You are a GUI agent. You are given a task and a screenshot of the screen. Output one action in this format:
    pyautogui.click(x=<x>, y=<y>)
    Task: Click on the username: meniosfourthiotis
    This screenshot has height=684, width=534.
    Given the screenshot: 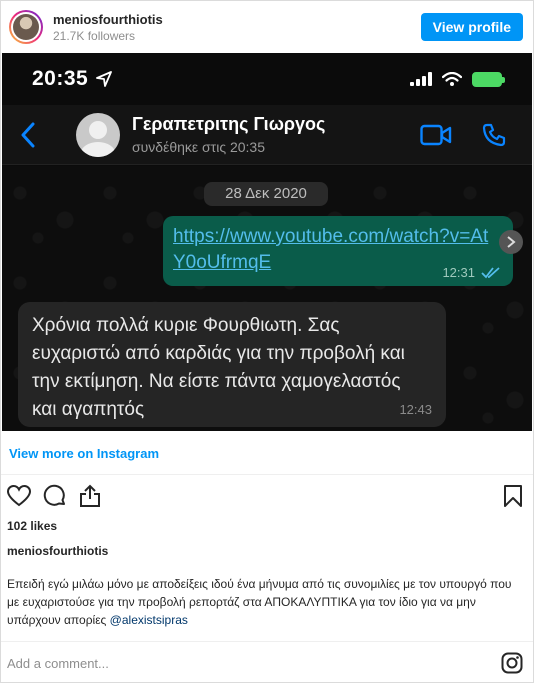 What is the action you would take?
    pyautogui.click(x=237, y=19)
    